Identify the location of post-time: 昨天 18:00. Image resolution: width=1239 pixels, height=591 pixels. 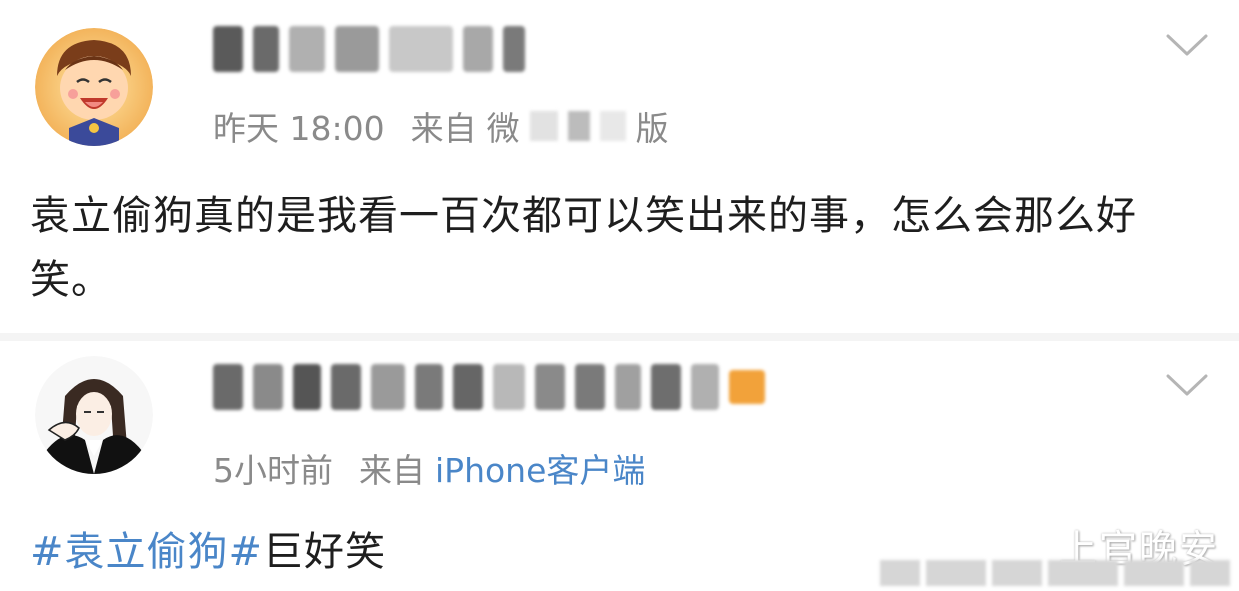
(299, 128).